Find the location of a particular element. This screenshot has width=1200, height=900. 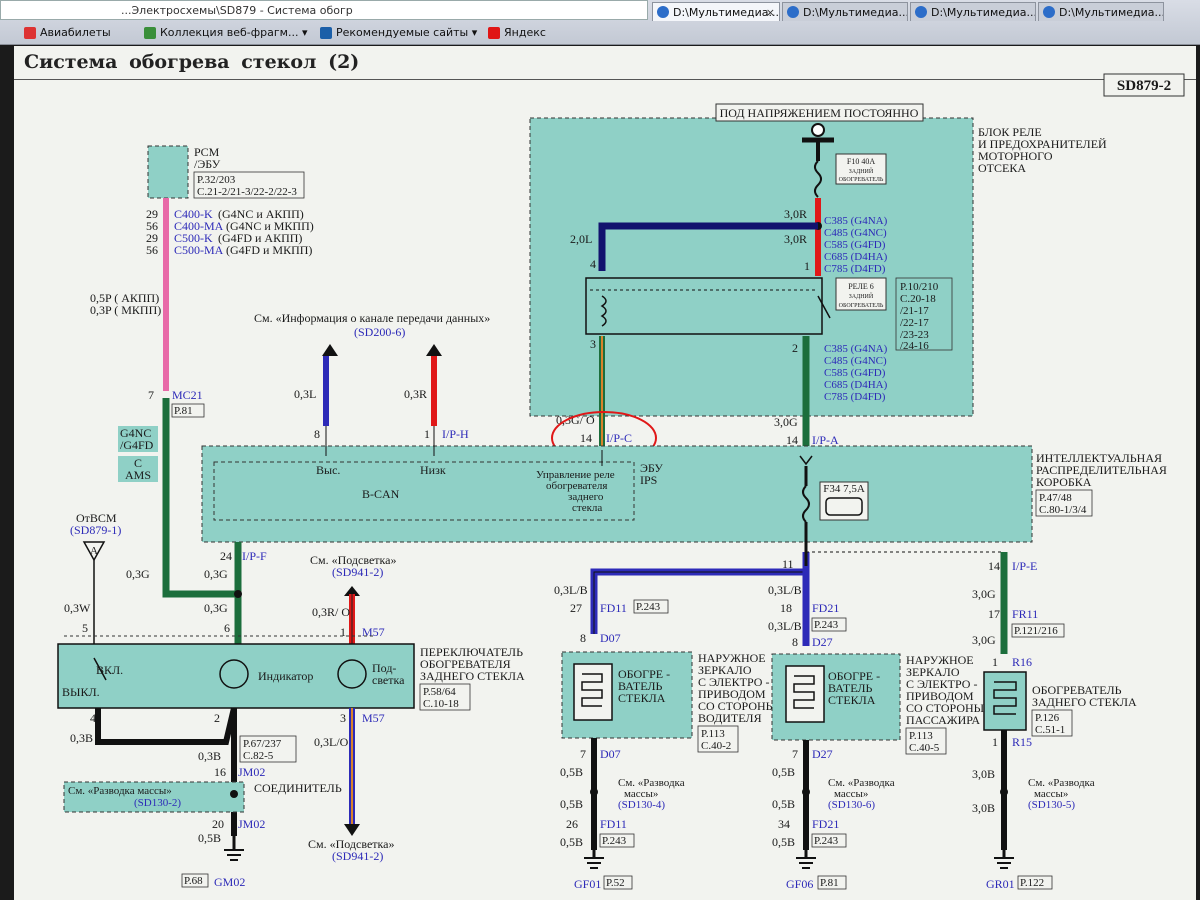

bcm-pin: 5 is located at coordinates (85, 628).